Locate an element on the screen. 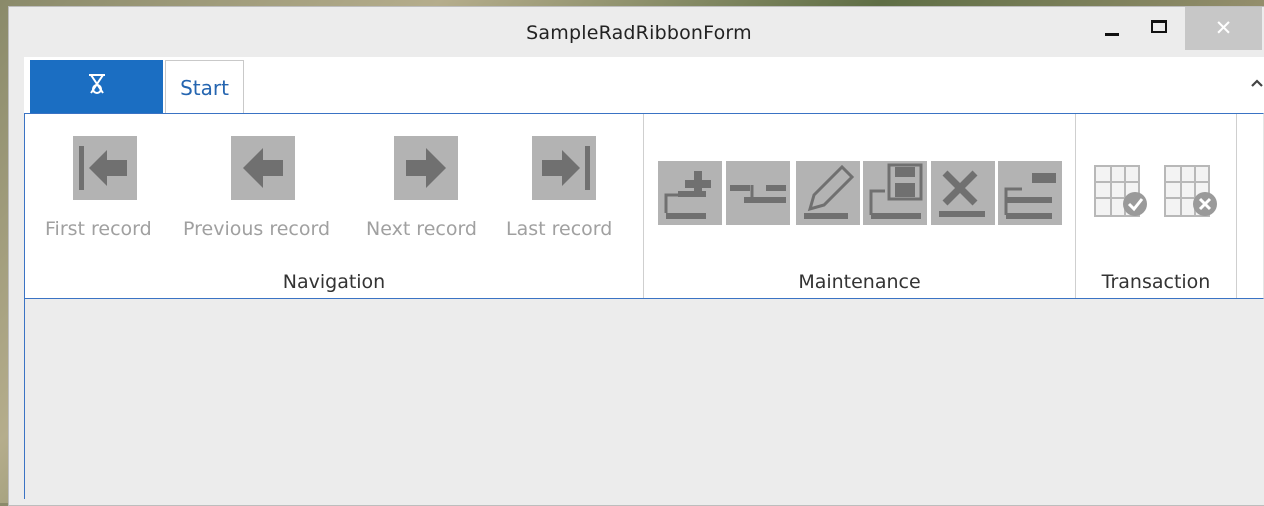 Image resolution: width=1264 pixels, height=506 pixels. ribbon-group-maintenance: Maintenance is located at coordinates (860, 206).